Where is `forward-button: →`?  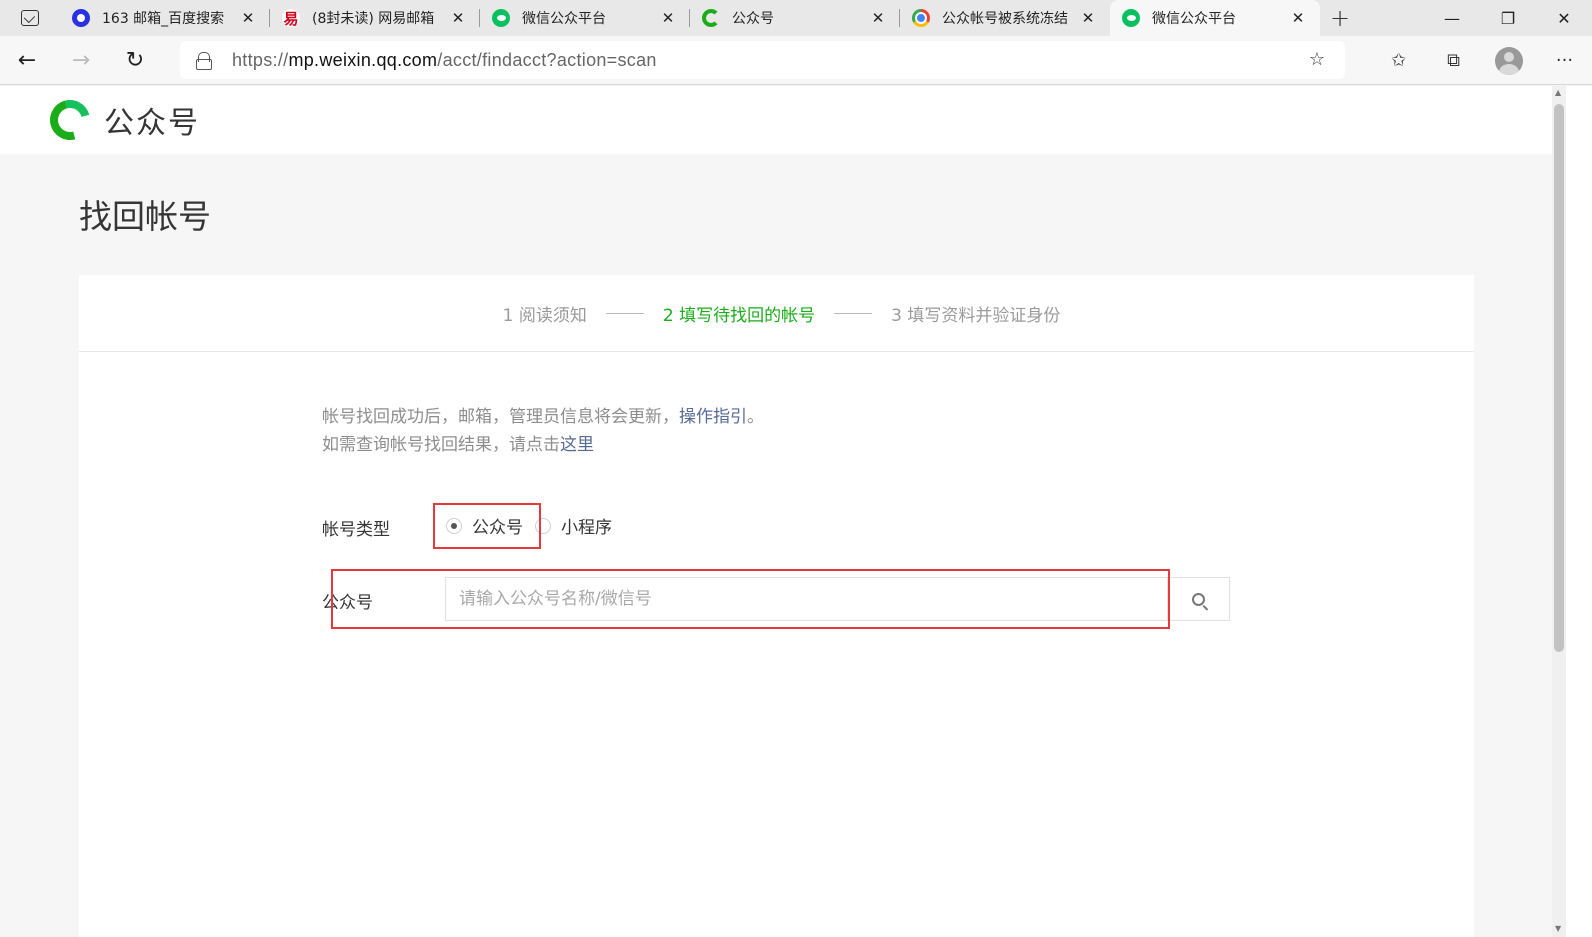 forward-button: → is located at coordinates (81, 60).